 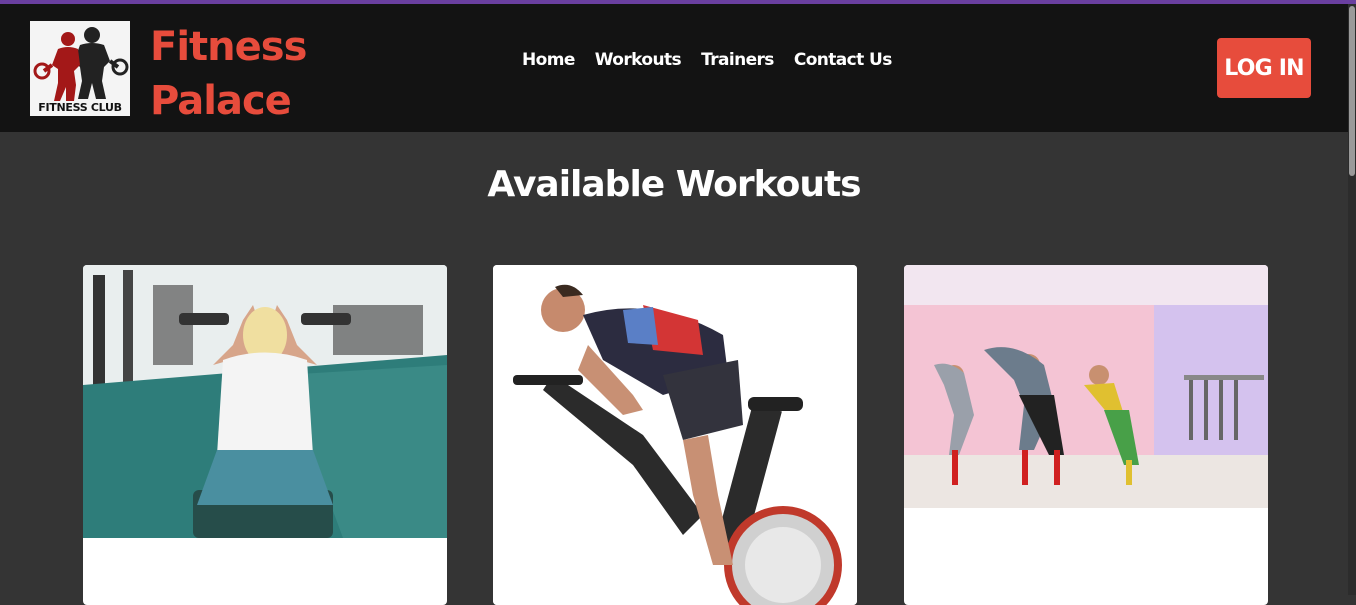 What do you see at coordinates (548, 60) in the screenshot?
I see `nav-home: Home` at bounding box center [548, 60].